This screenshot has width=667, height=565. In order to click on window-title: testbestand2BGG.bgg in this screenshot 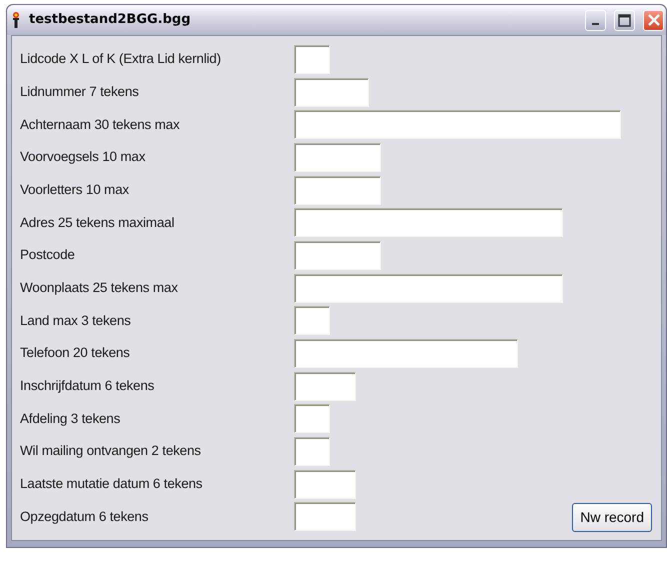, I will do `click(110, 20)`.